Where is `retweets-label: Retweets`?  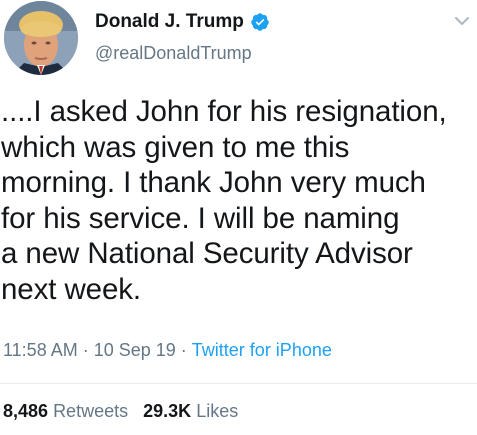
retweets-label: Retweets is located at coordinates (90, 411).